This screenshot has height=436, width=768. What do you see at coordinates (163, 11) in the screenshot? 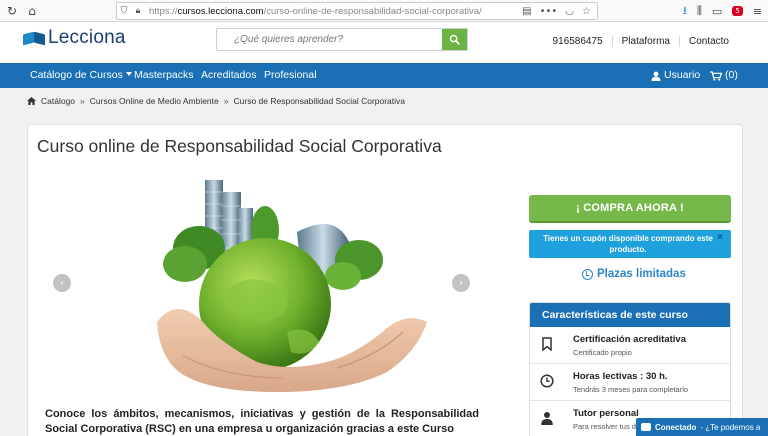
I see `url-prefix: https://` at bounding box center [163, 11].